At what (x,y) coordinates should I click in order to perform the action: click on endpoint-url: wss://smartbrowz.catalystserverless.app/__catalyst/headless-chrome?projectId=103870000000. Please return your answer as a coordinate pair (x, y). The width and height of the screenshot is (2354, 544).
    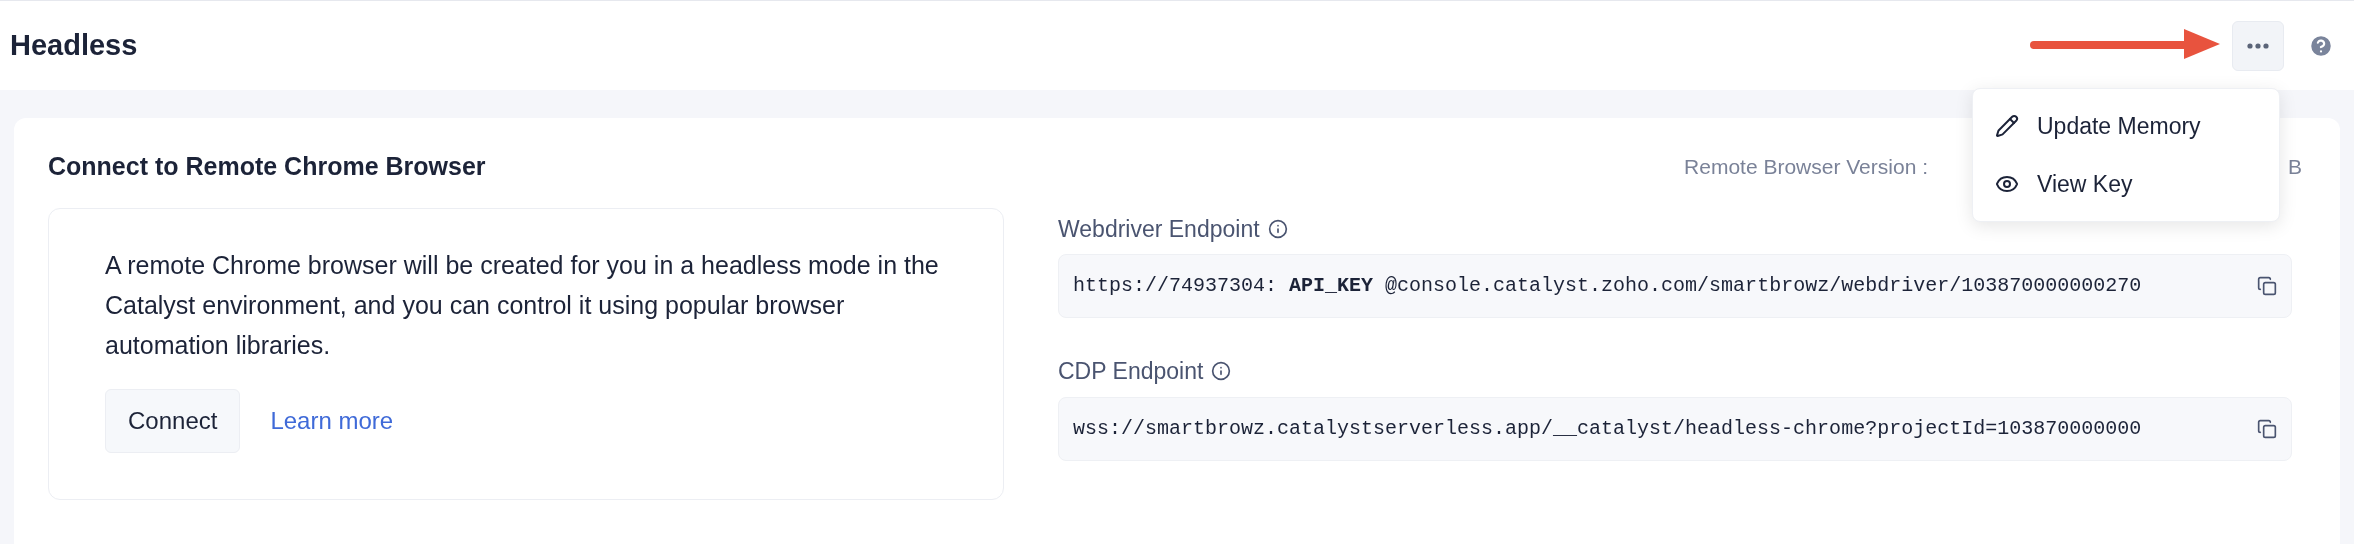
    Looking at the image, I should click on (1608, 428).